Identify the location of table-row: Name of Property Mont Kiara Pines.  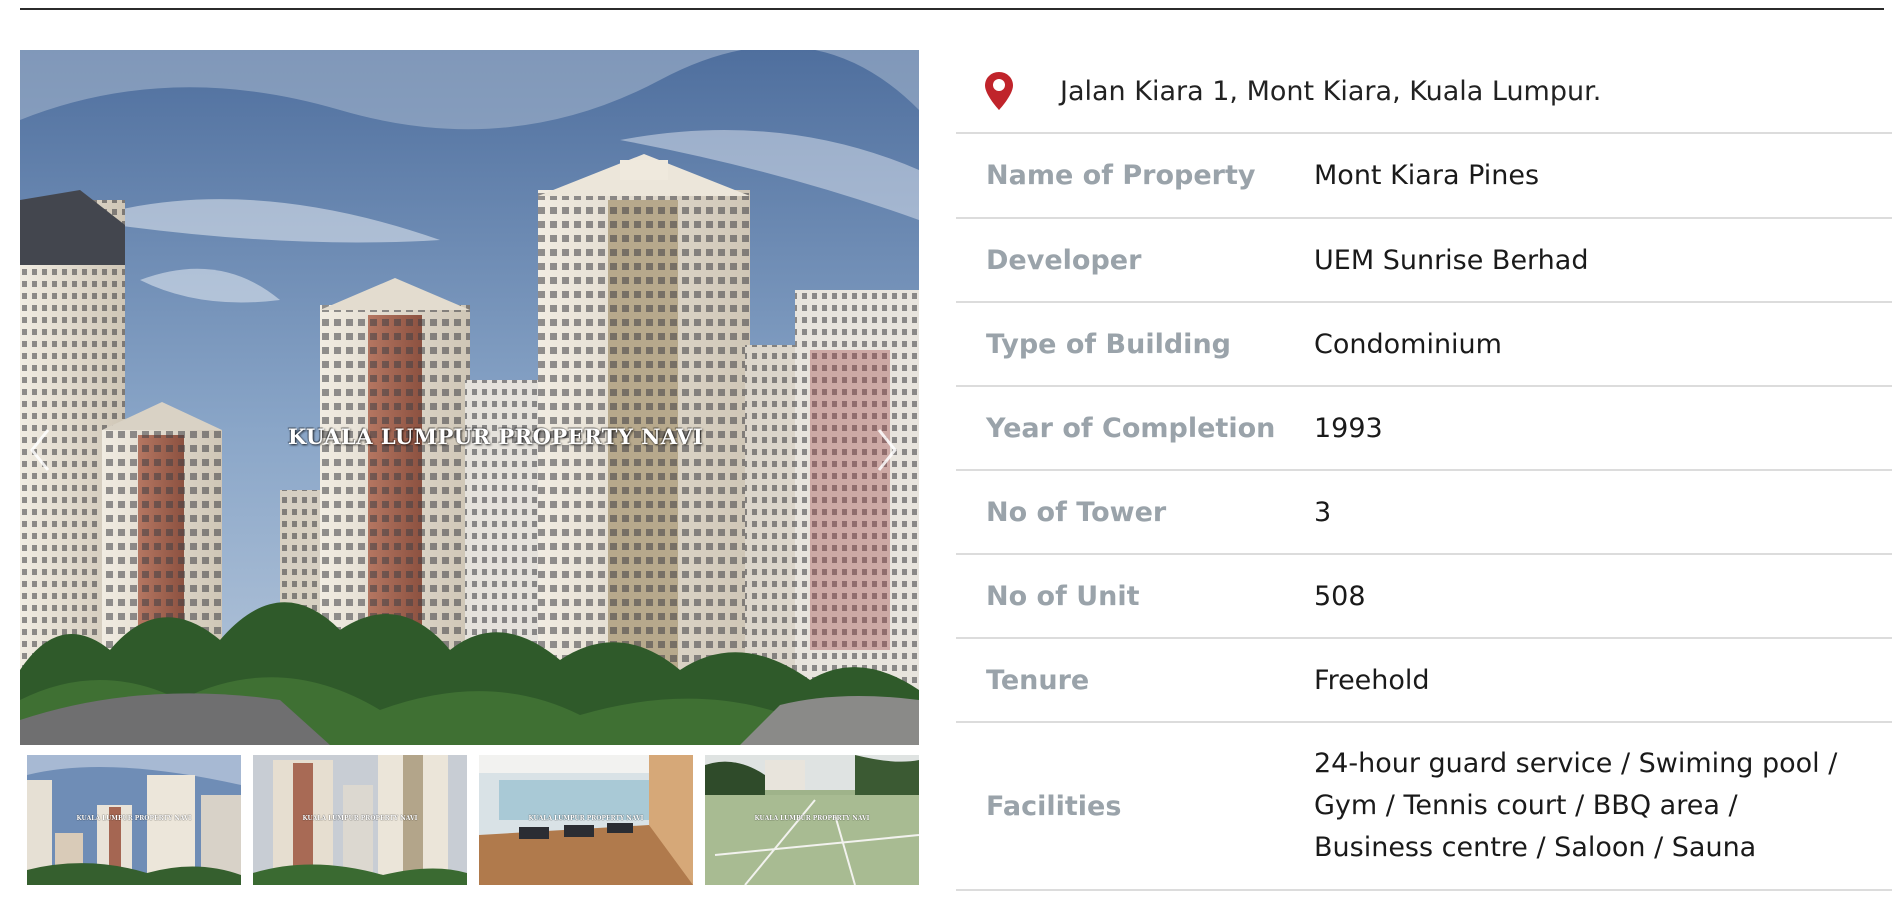
(1424, 176).